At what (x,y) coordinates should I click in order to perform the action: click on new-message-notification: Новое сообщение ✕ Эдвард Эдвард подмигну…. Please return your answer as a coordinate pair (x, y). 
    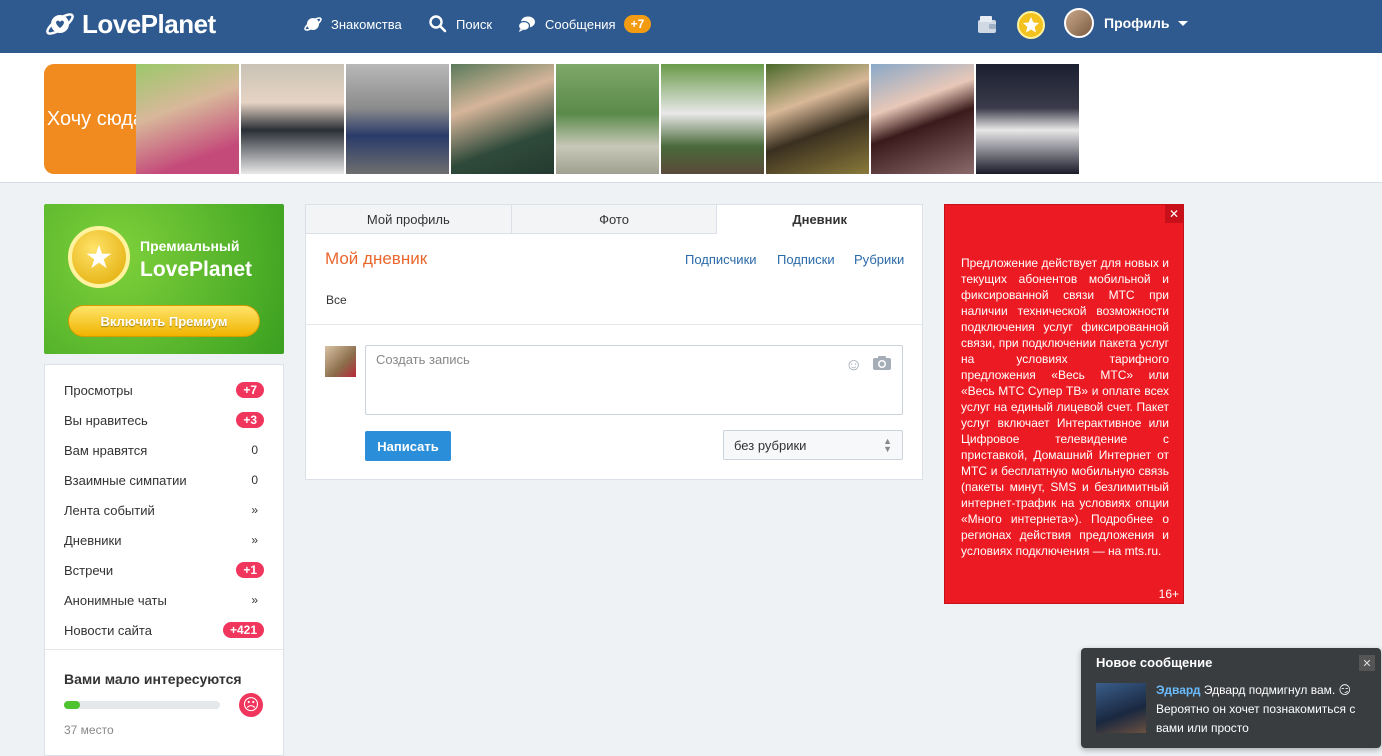
    Looking at the image, I should click on (1231, 698).